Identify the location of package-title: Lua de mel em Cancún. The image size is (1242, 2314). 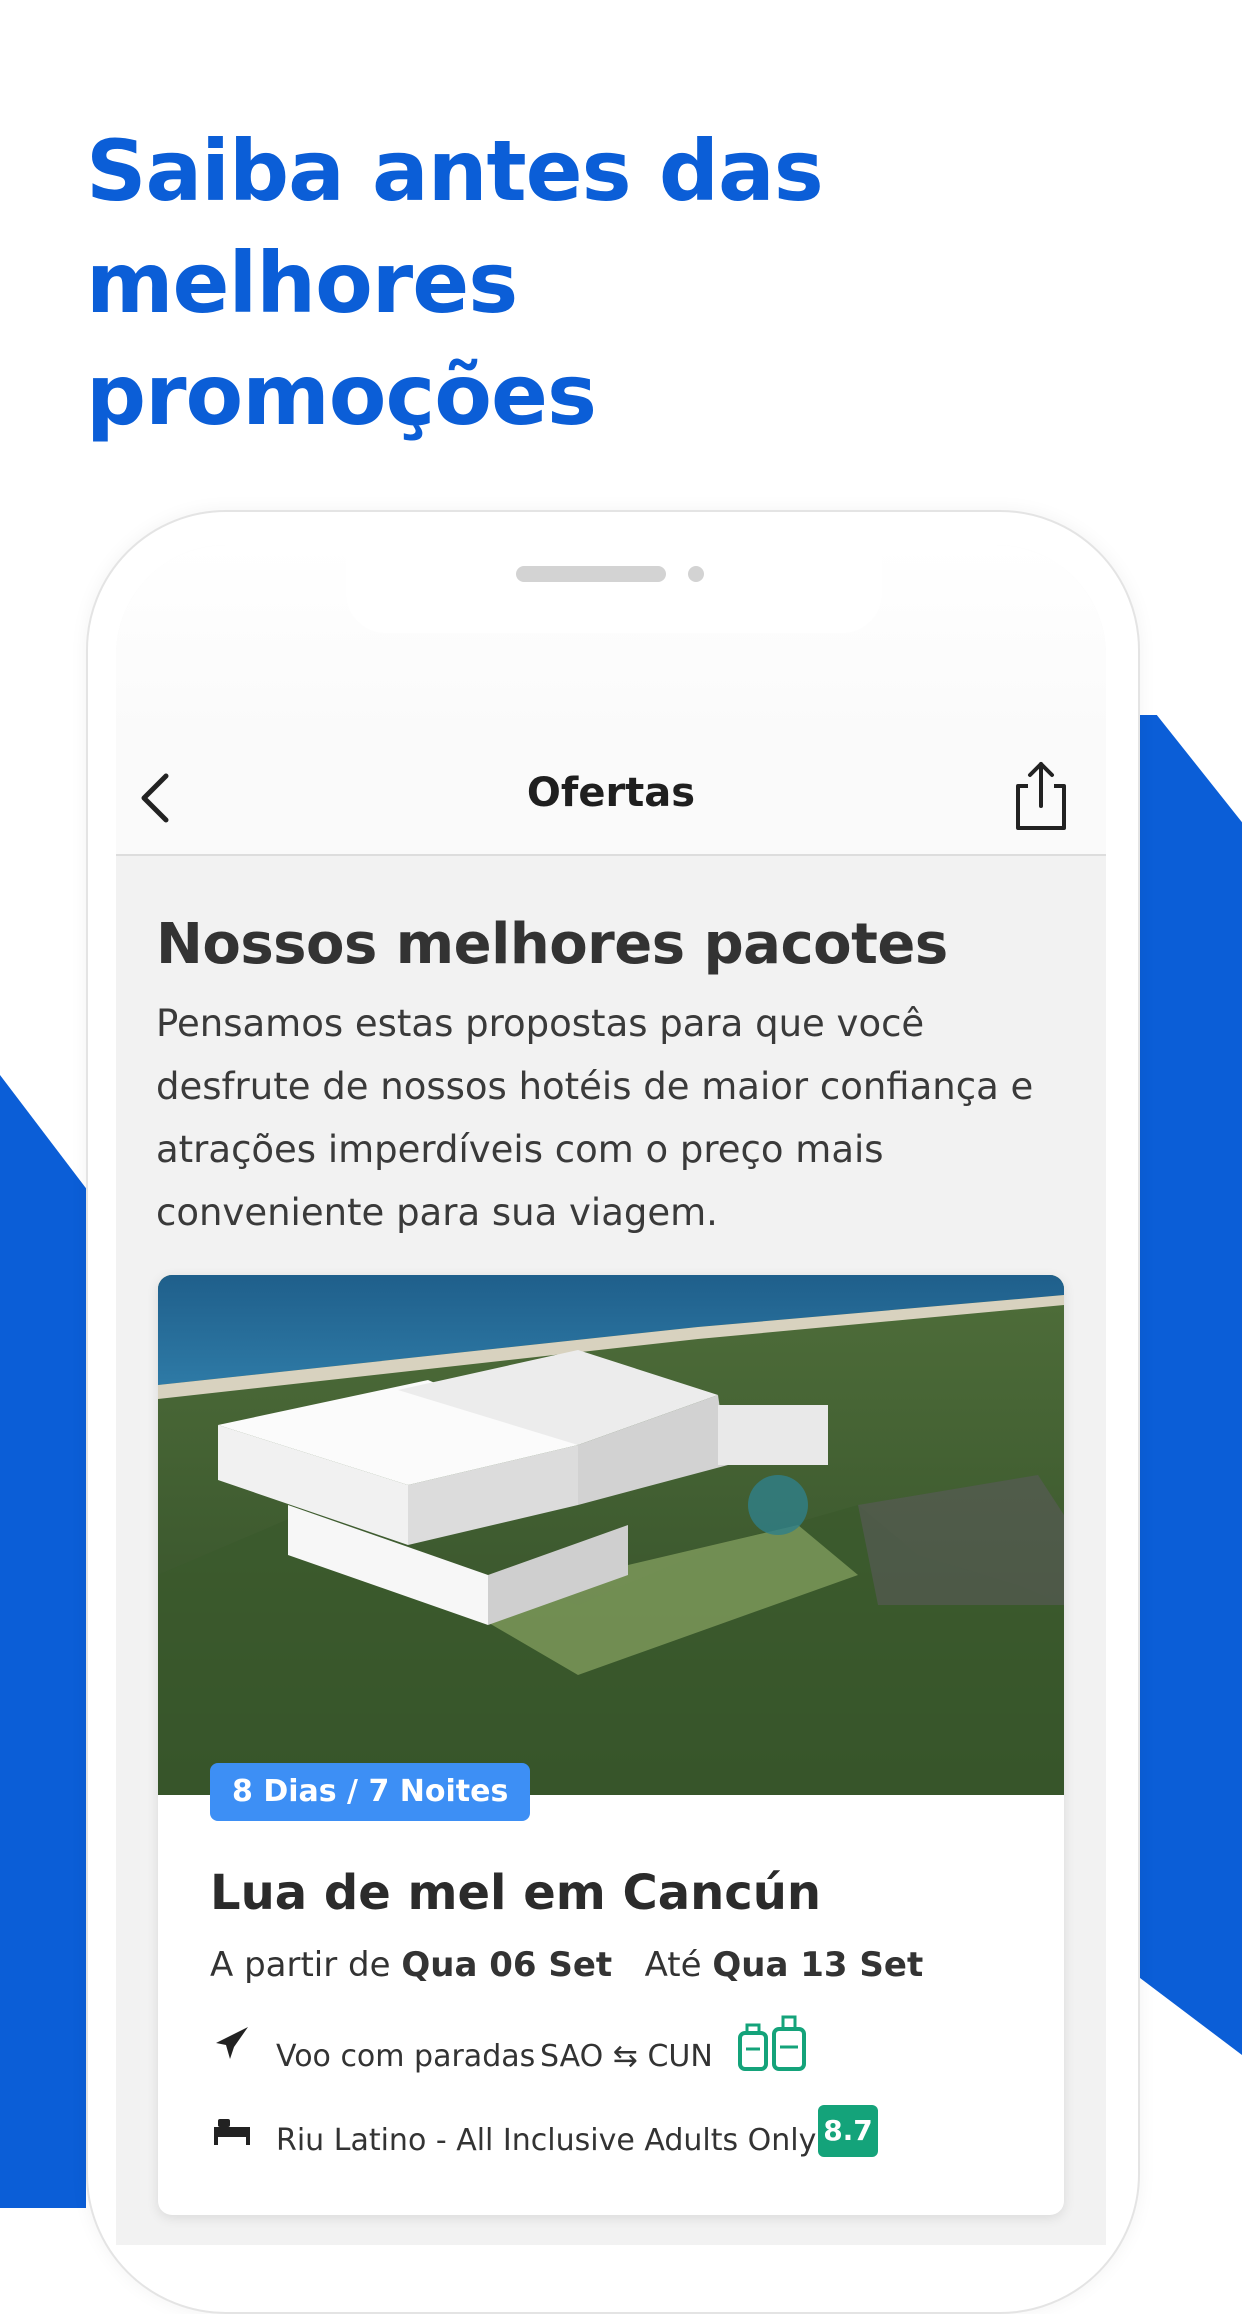
(516, 1893).